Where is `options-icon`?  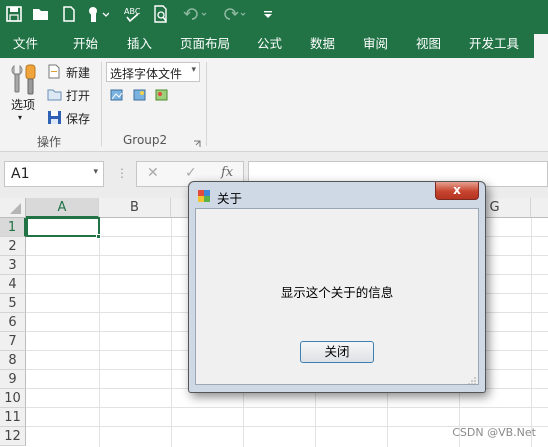
options-icon is located at coordinates (23, 80).